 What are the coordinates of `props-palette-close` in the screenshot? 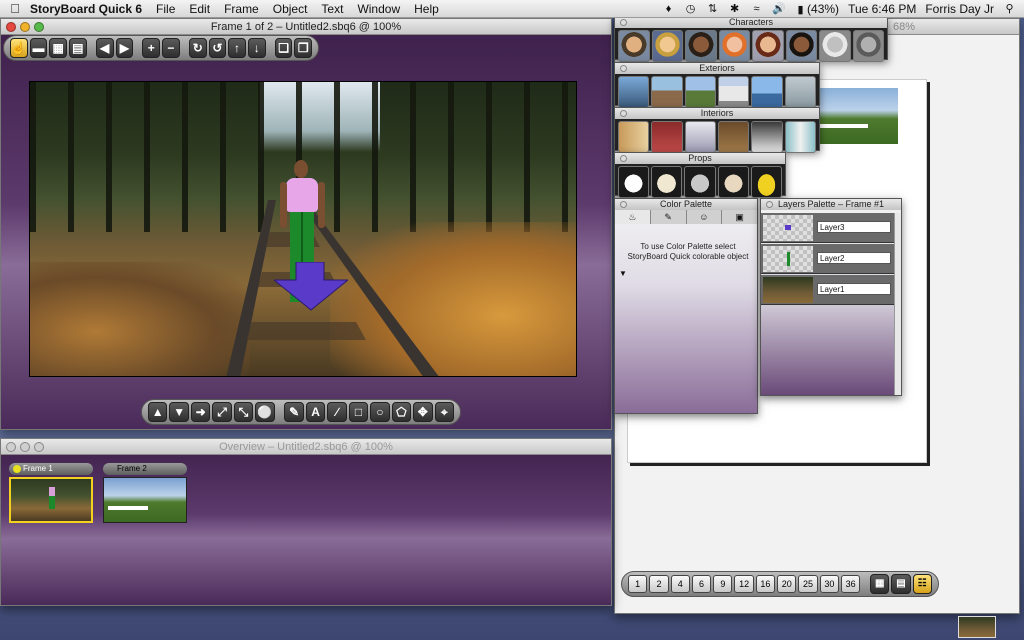 It's located at (623, 158).